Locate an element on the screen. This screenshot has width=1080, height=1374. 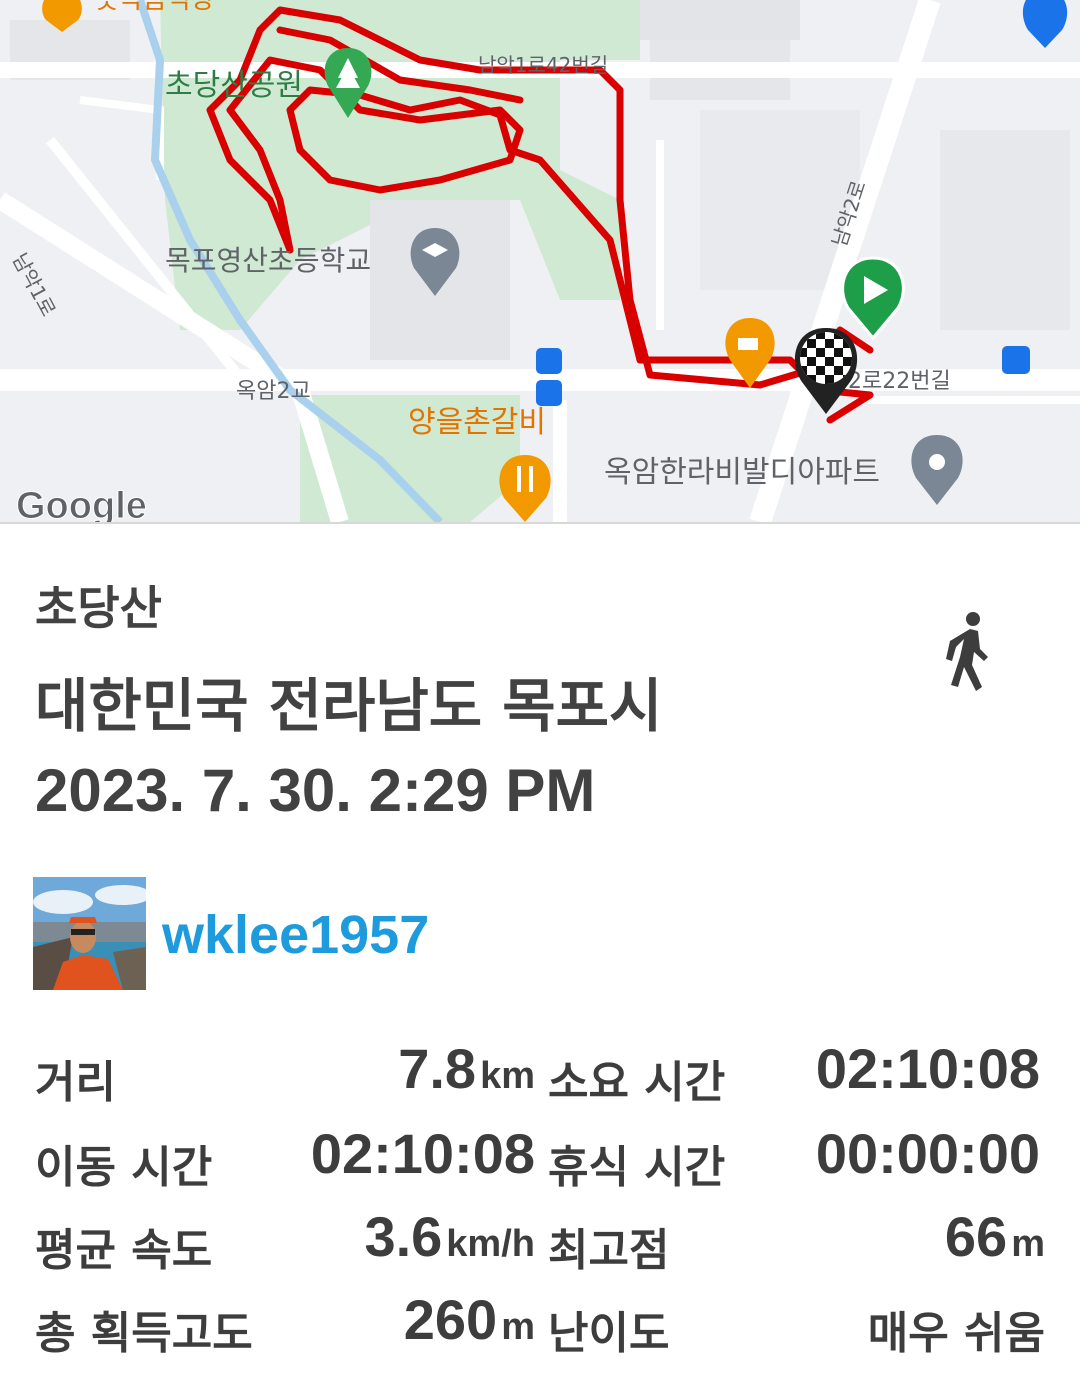
road-label-top: 남악1로42번길 is located at coordinates (543, 65).